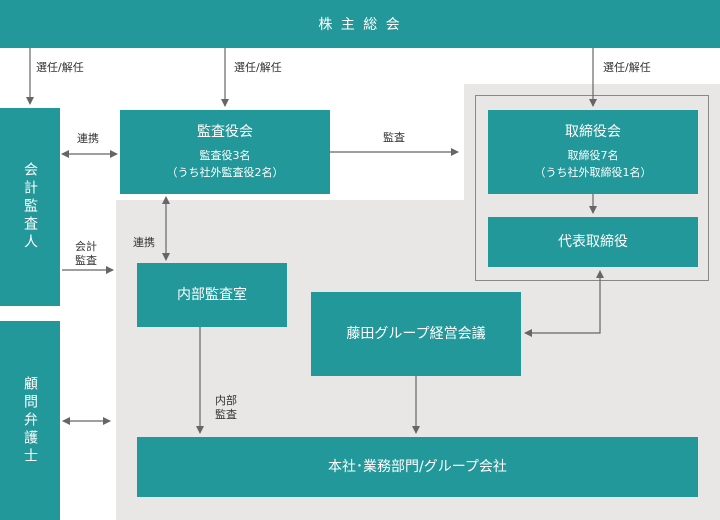 The width and height of the screenshot is (720, 520). I want to click on group-management-meeting-label: 藤田グループ経営会議, so click(416, 334).